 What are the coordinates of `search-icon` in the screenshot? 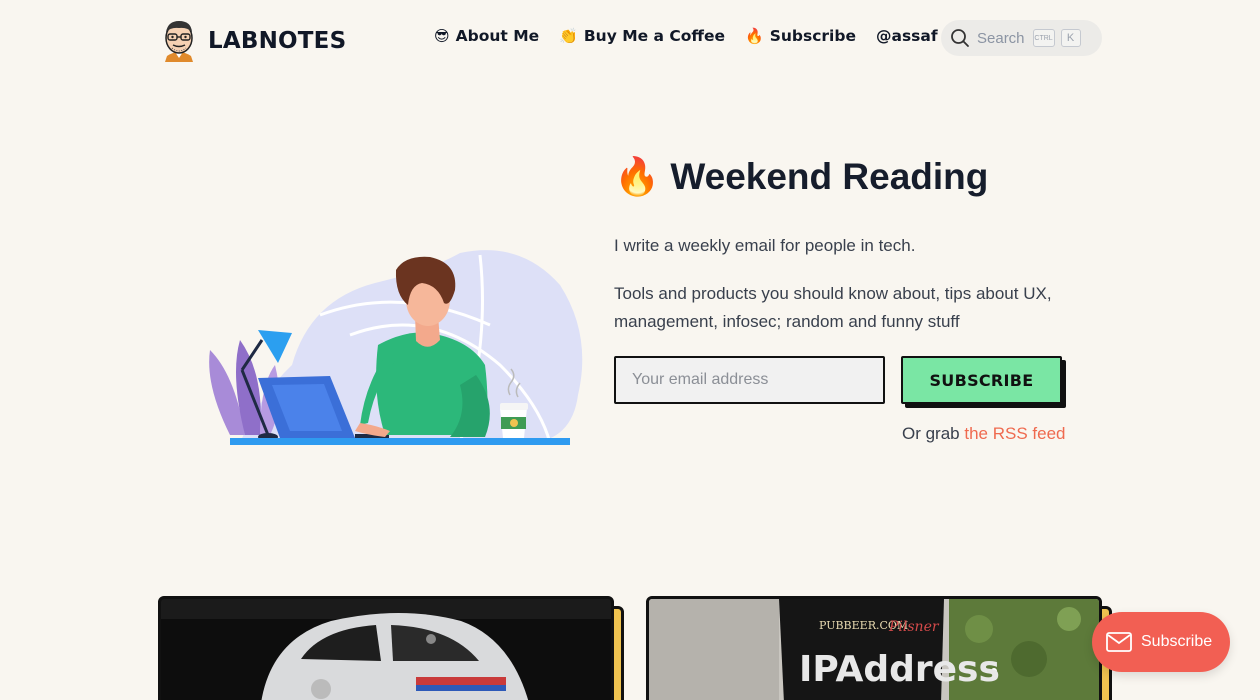 It's located at (960, 38).